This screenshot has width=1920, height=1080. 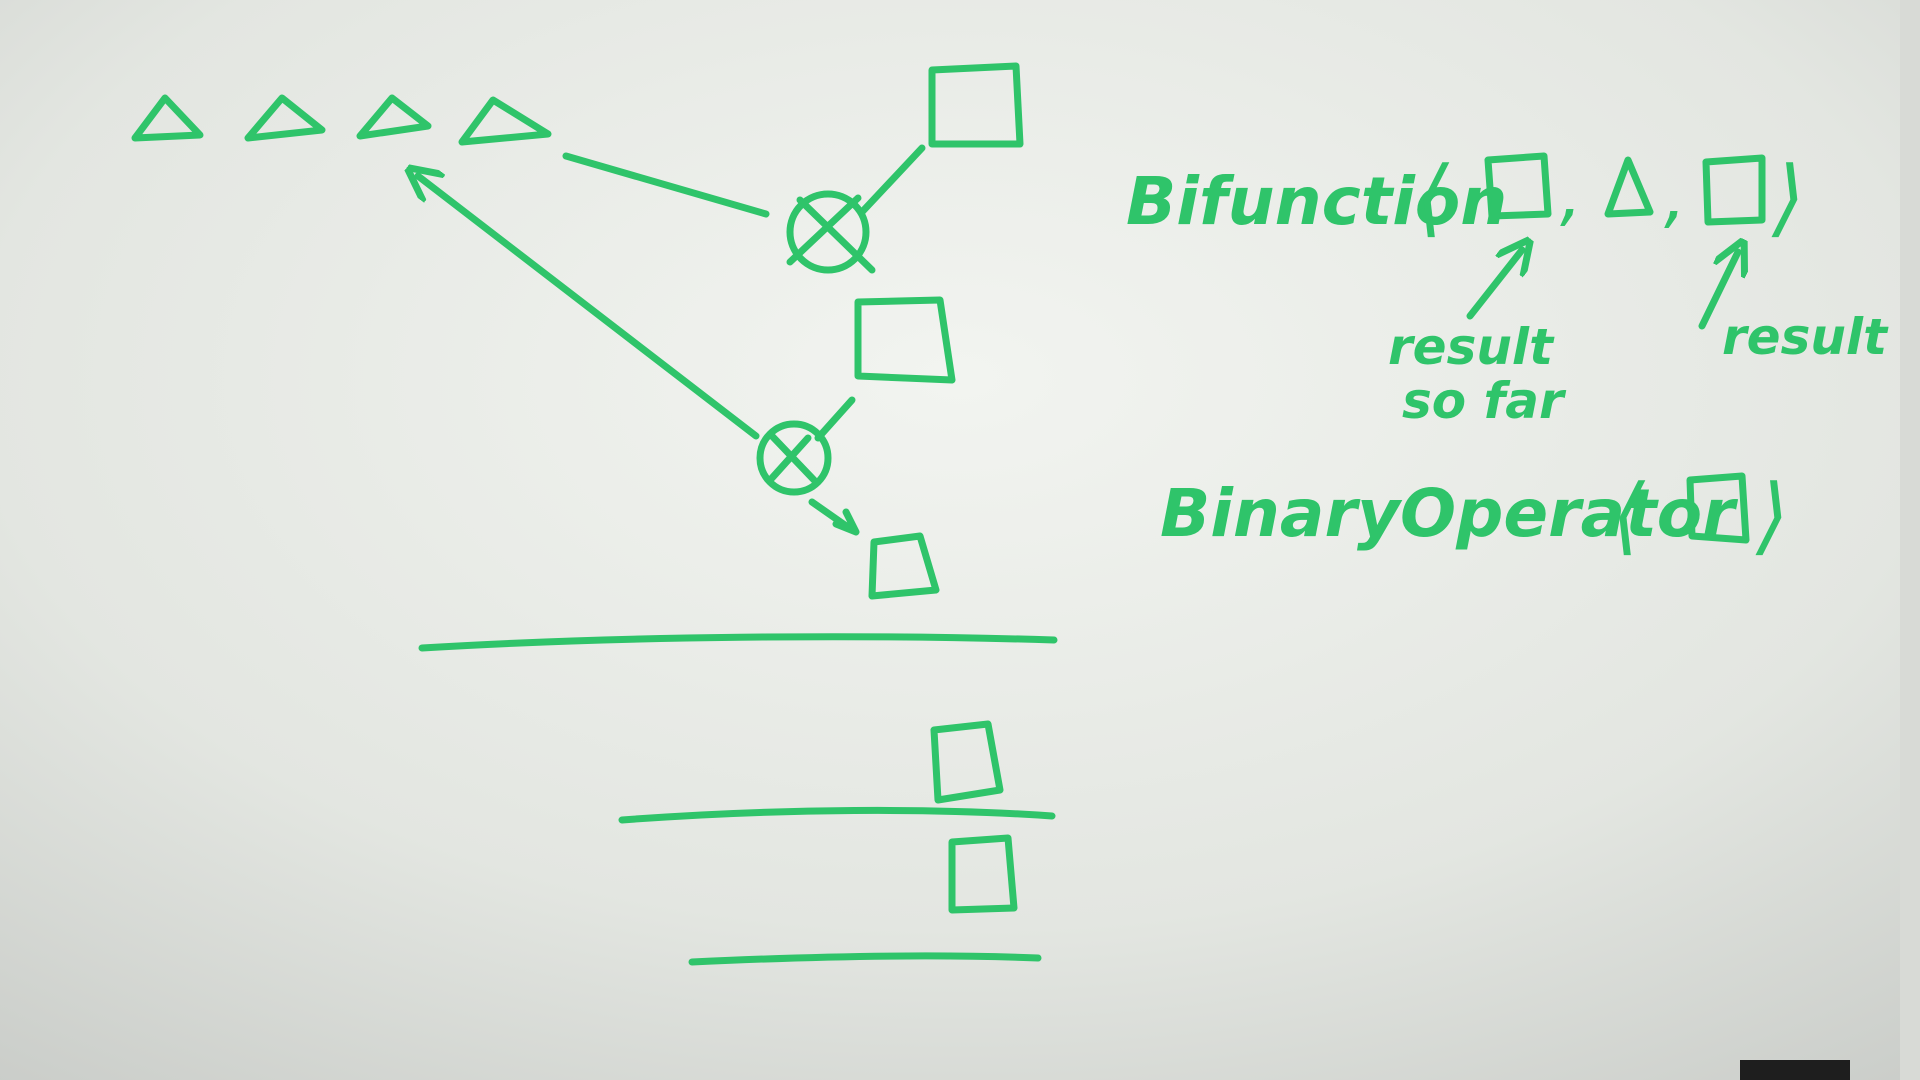 What do you see at coordinates (1629, 515) in the screenshot?
I see `binary-operator-open-bracket: ⟨` at bounding box center [1629, 515].